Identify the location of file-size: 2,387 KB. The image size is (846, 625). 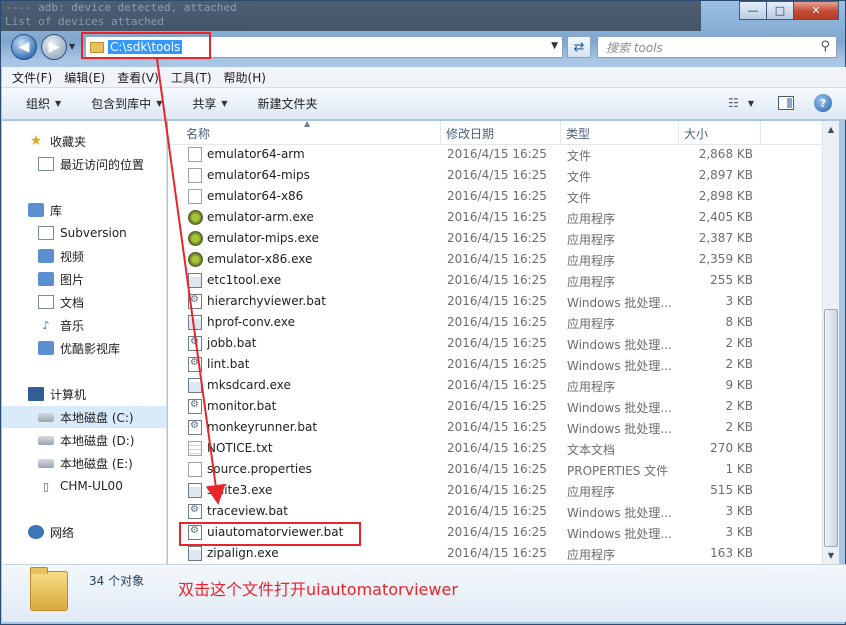
(725, 238).